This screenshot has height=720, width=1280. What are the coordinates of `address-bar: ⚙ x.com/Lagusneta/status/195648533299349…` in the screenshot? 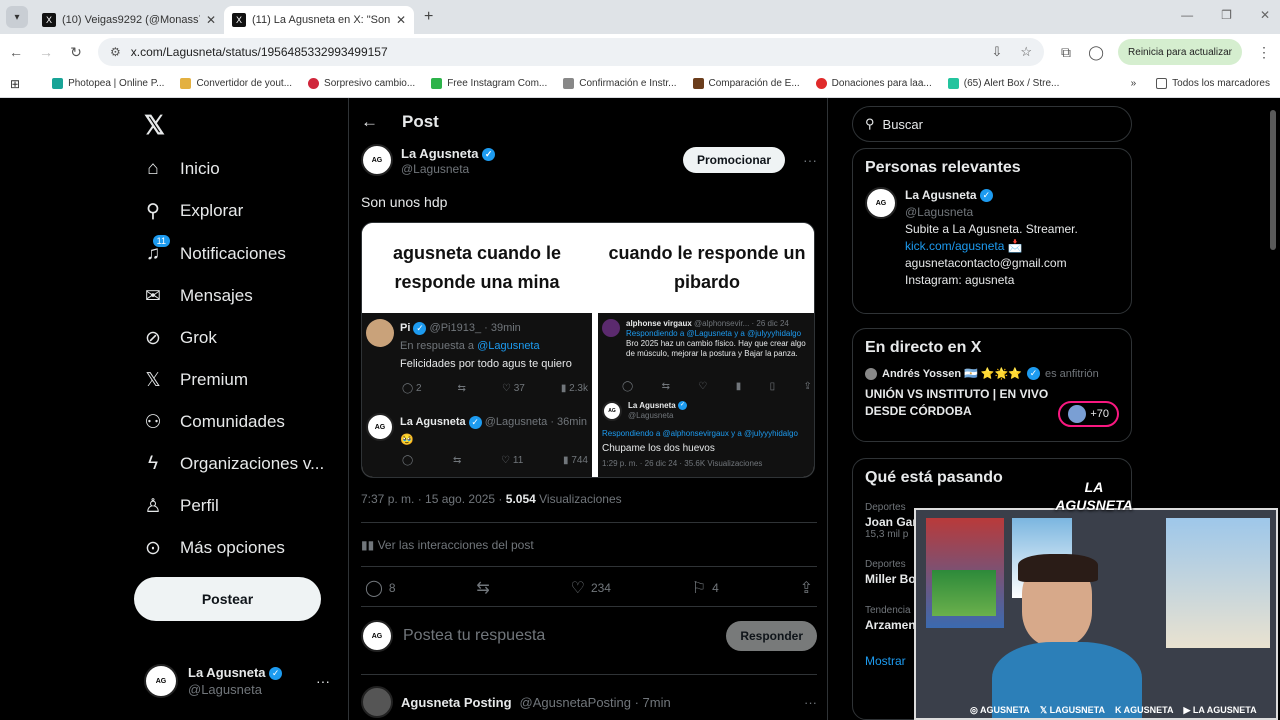 It's located at (571, 52).